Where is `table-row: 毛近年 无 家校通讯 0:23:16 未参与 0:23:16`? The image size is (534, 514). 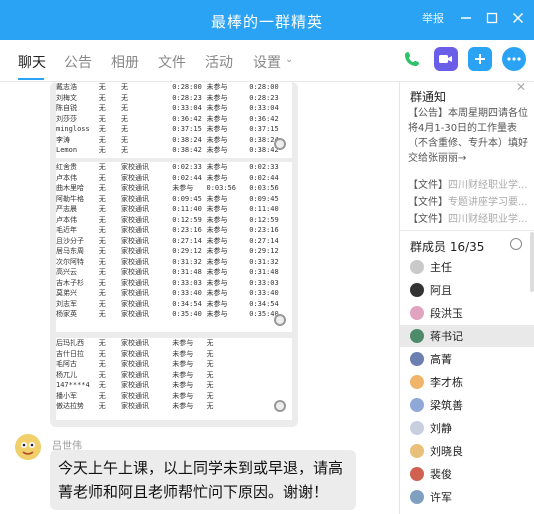 table-row: 毛近年 无 家校通讯 0:23:16 未参与 0:23:16 is located at coordinates (174, 230).